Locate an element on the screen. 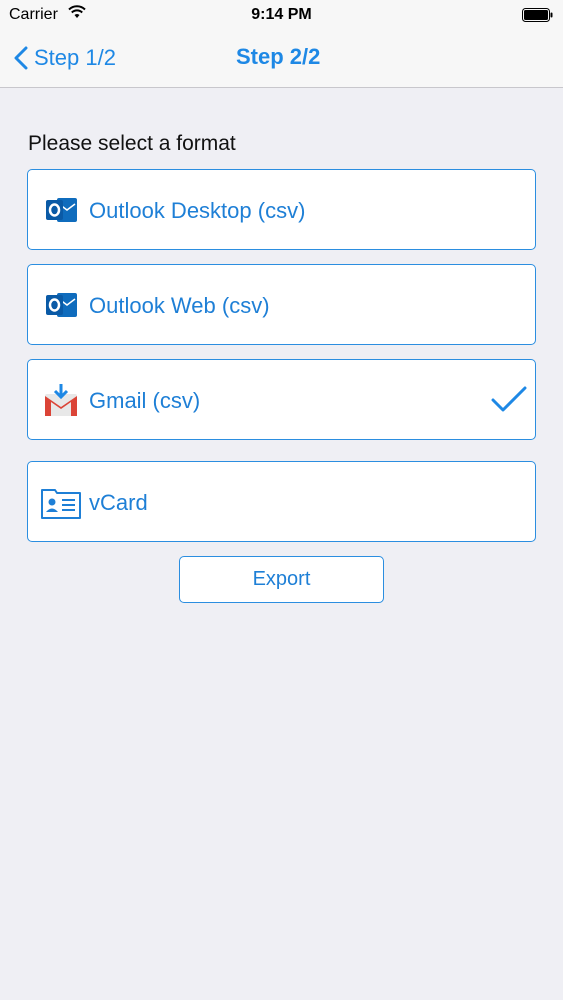  clock: 9:14 PM is located at coordinates (281, 14).